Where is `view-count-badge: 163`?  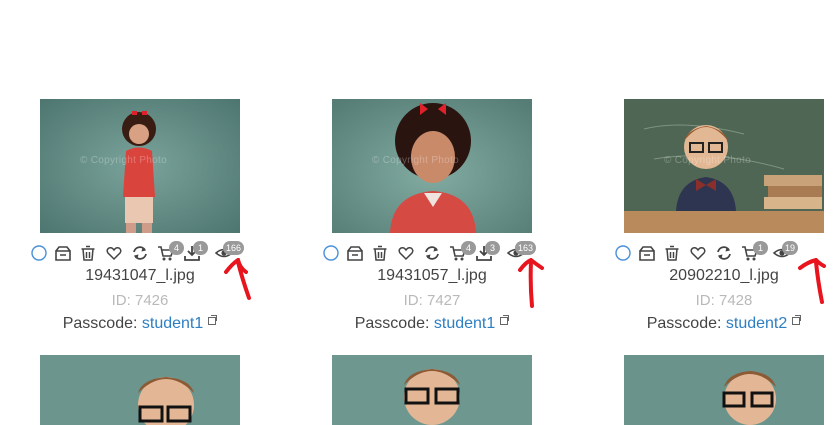 view-count-badge: 163 is located at coordinates (526, 248).